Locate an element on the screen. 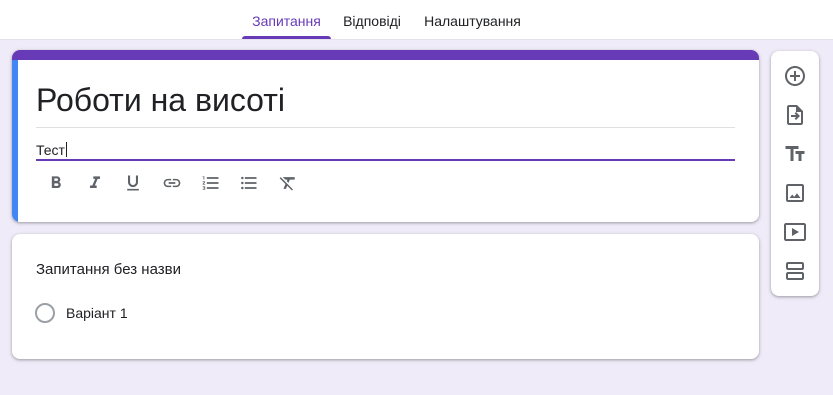 Image resolution: width=833 pixels, height=395 pixels. radio-button is located at coordinates (45, 313).